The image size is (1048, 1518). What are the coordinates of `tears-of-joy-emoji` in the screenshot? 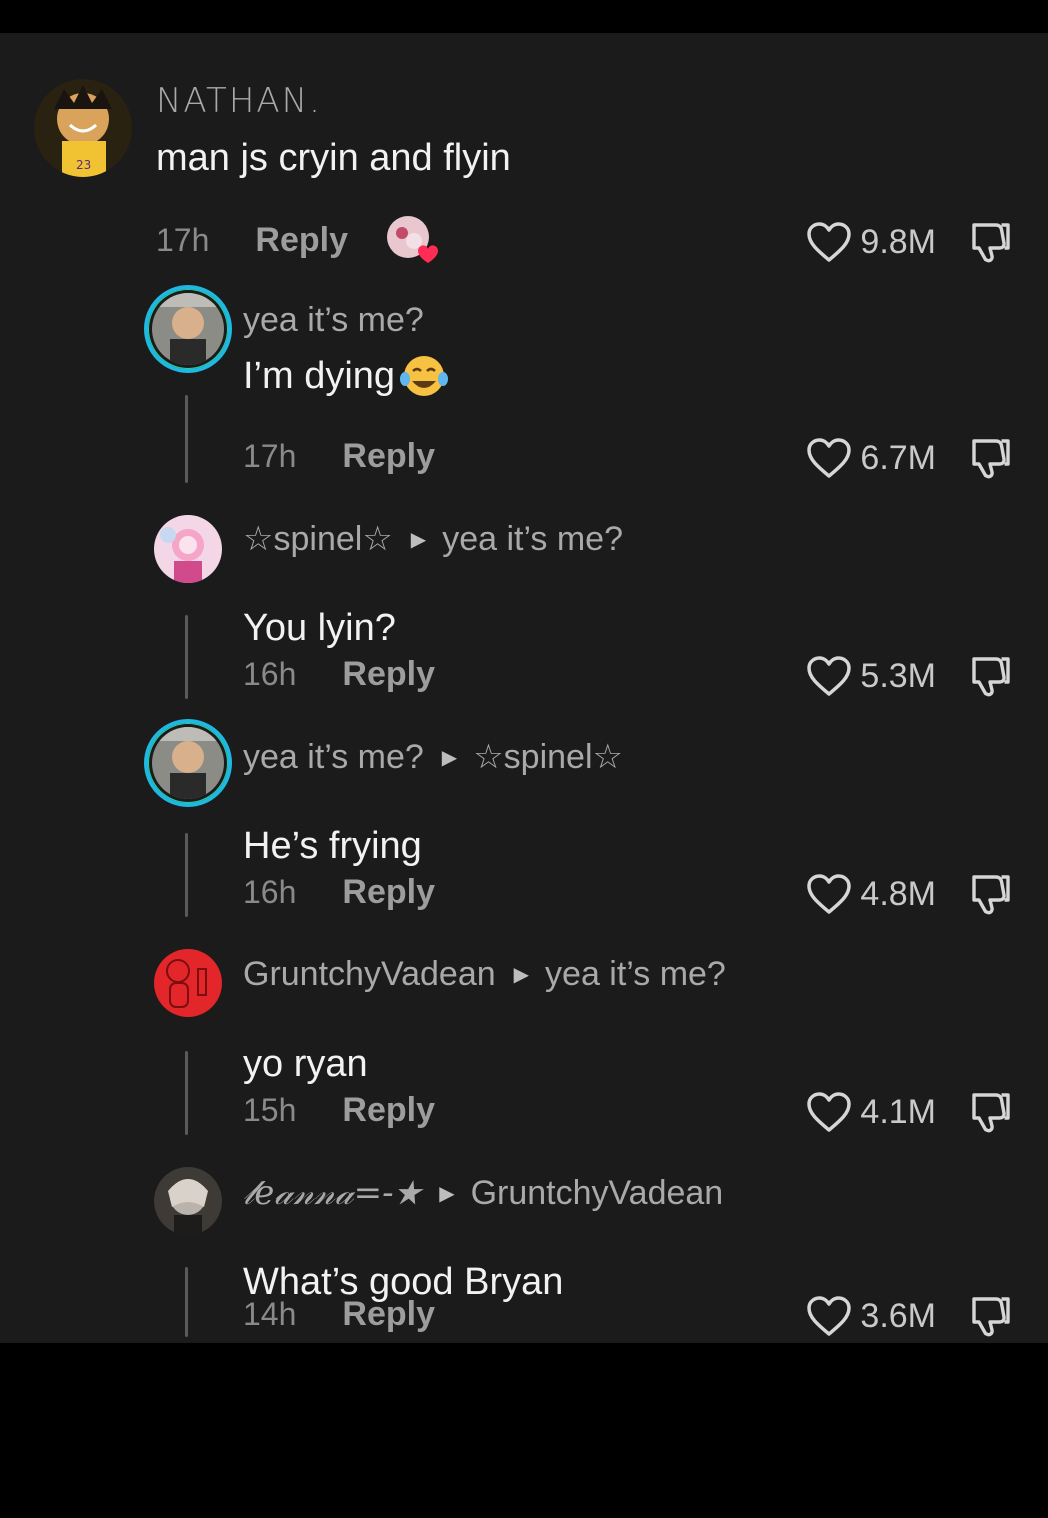 It's located at (424, 376).